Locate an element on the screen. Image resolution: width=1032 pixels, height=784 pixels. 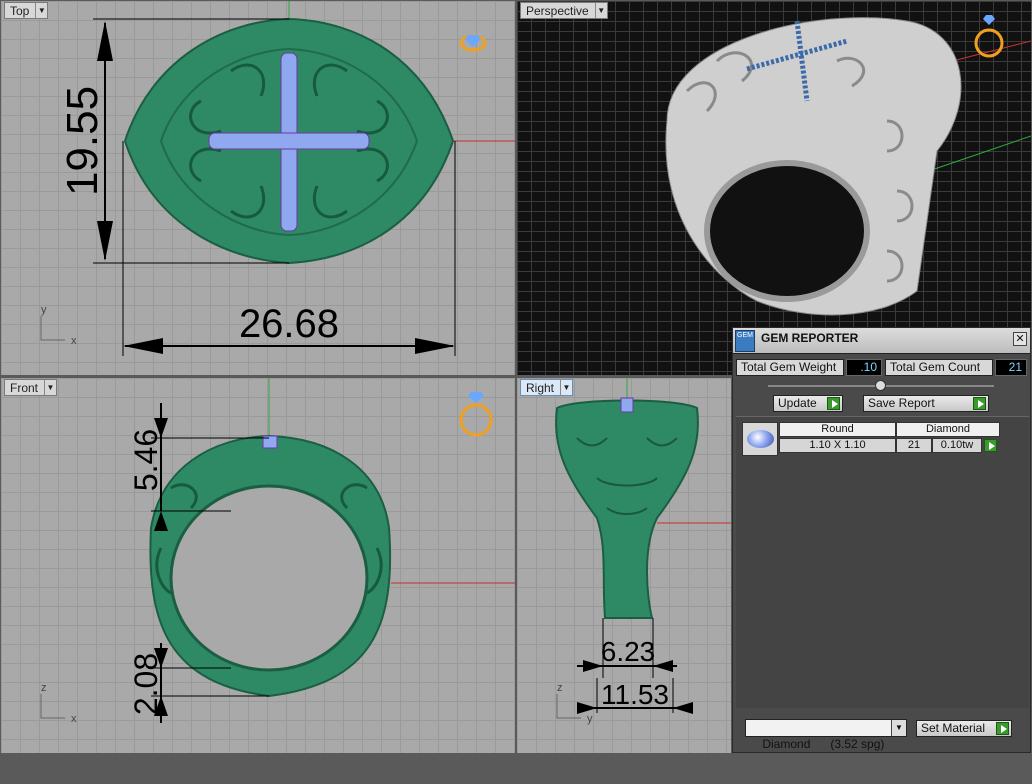
perspective-canvas is located at coordinates (848, 165).